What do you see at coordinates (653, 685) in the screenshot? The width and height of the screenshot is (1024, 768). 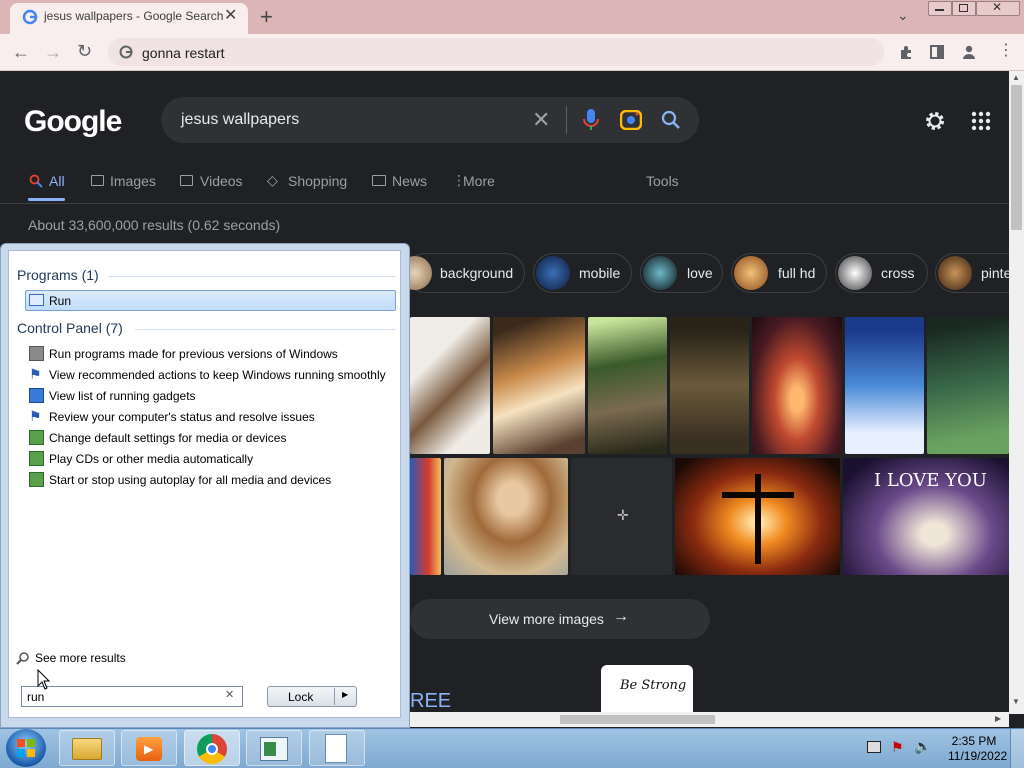 I see `thumbnail-text: Be Strong` at bounding box center [653, 685].